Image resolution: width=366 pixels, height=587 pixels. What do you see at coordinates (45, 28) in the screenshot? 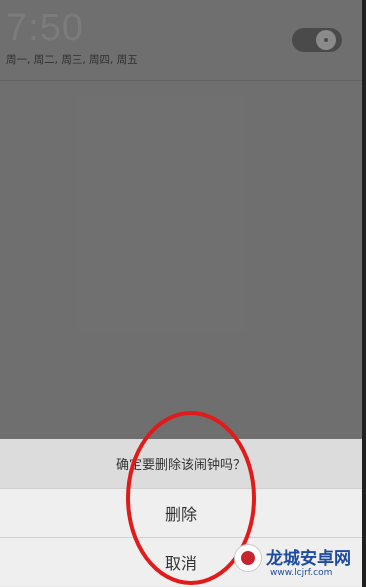
I see `alarm-time: 7:50` at bounding box center [45, 28].